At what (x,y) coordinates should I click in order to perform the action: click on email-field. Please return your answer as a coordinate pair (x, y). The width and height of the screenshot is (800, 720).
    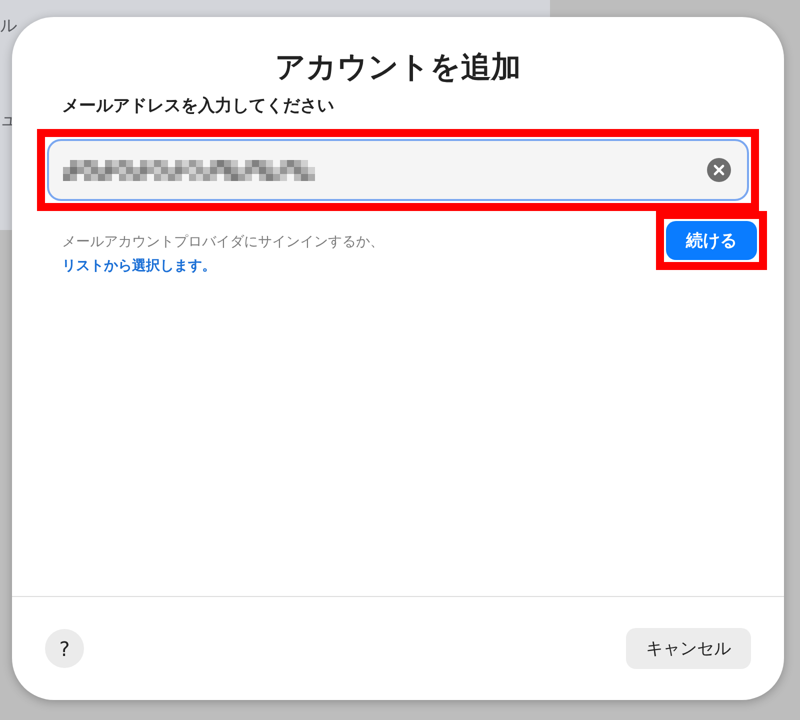
    Looking at the image, I should click on (398, 170).